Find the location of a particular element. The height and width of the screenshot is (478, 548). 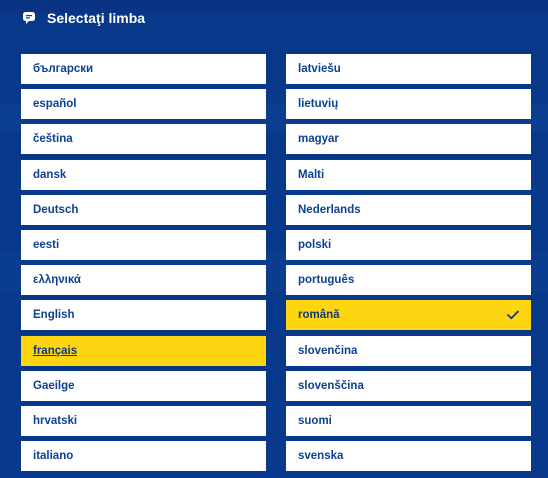

language-label: ελληνικά is located at coordinates (57, 280).